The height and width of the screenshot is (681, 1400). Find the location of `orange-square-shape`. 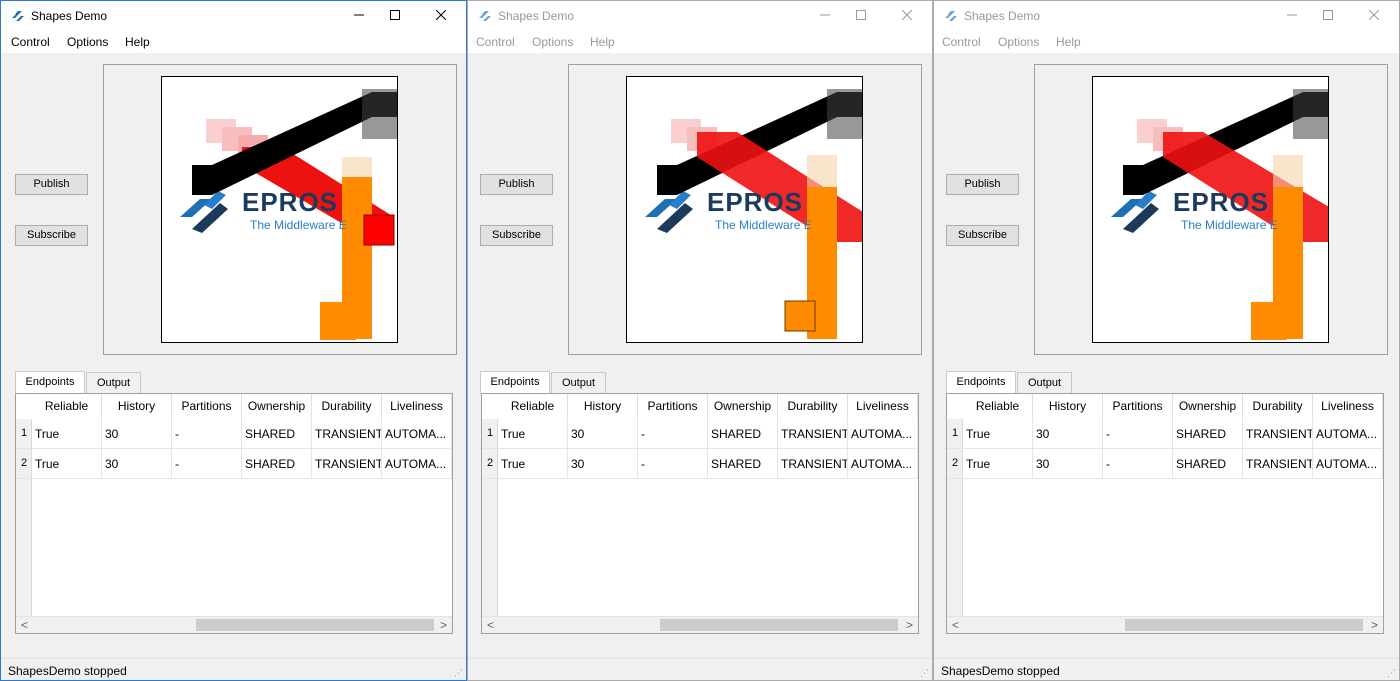

orange-square-shape is located at coordinates (800, 316).